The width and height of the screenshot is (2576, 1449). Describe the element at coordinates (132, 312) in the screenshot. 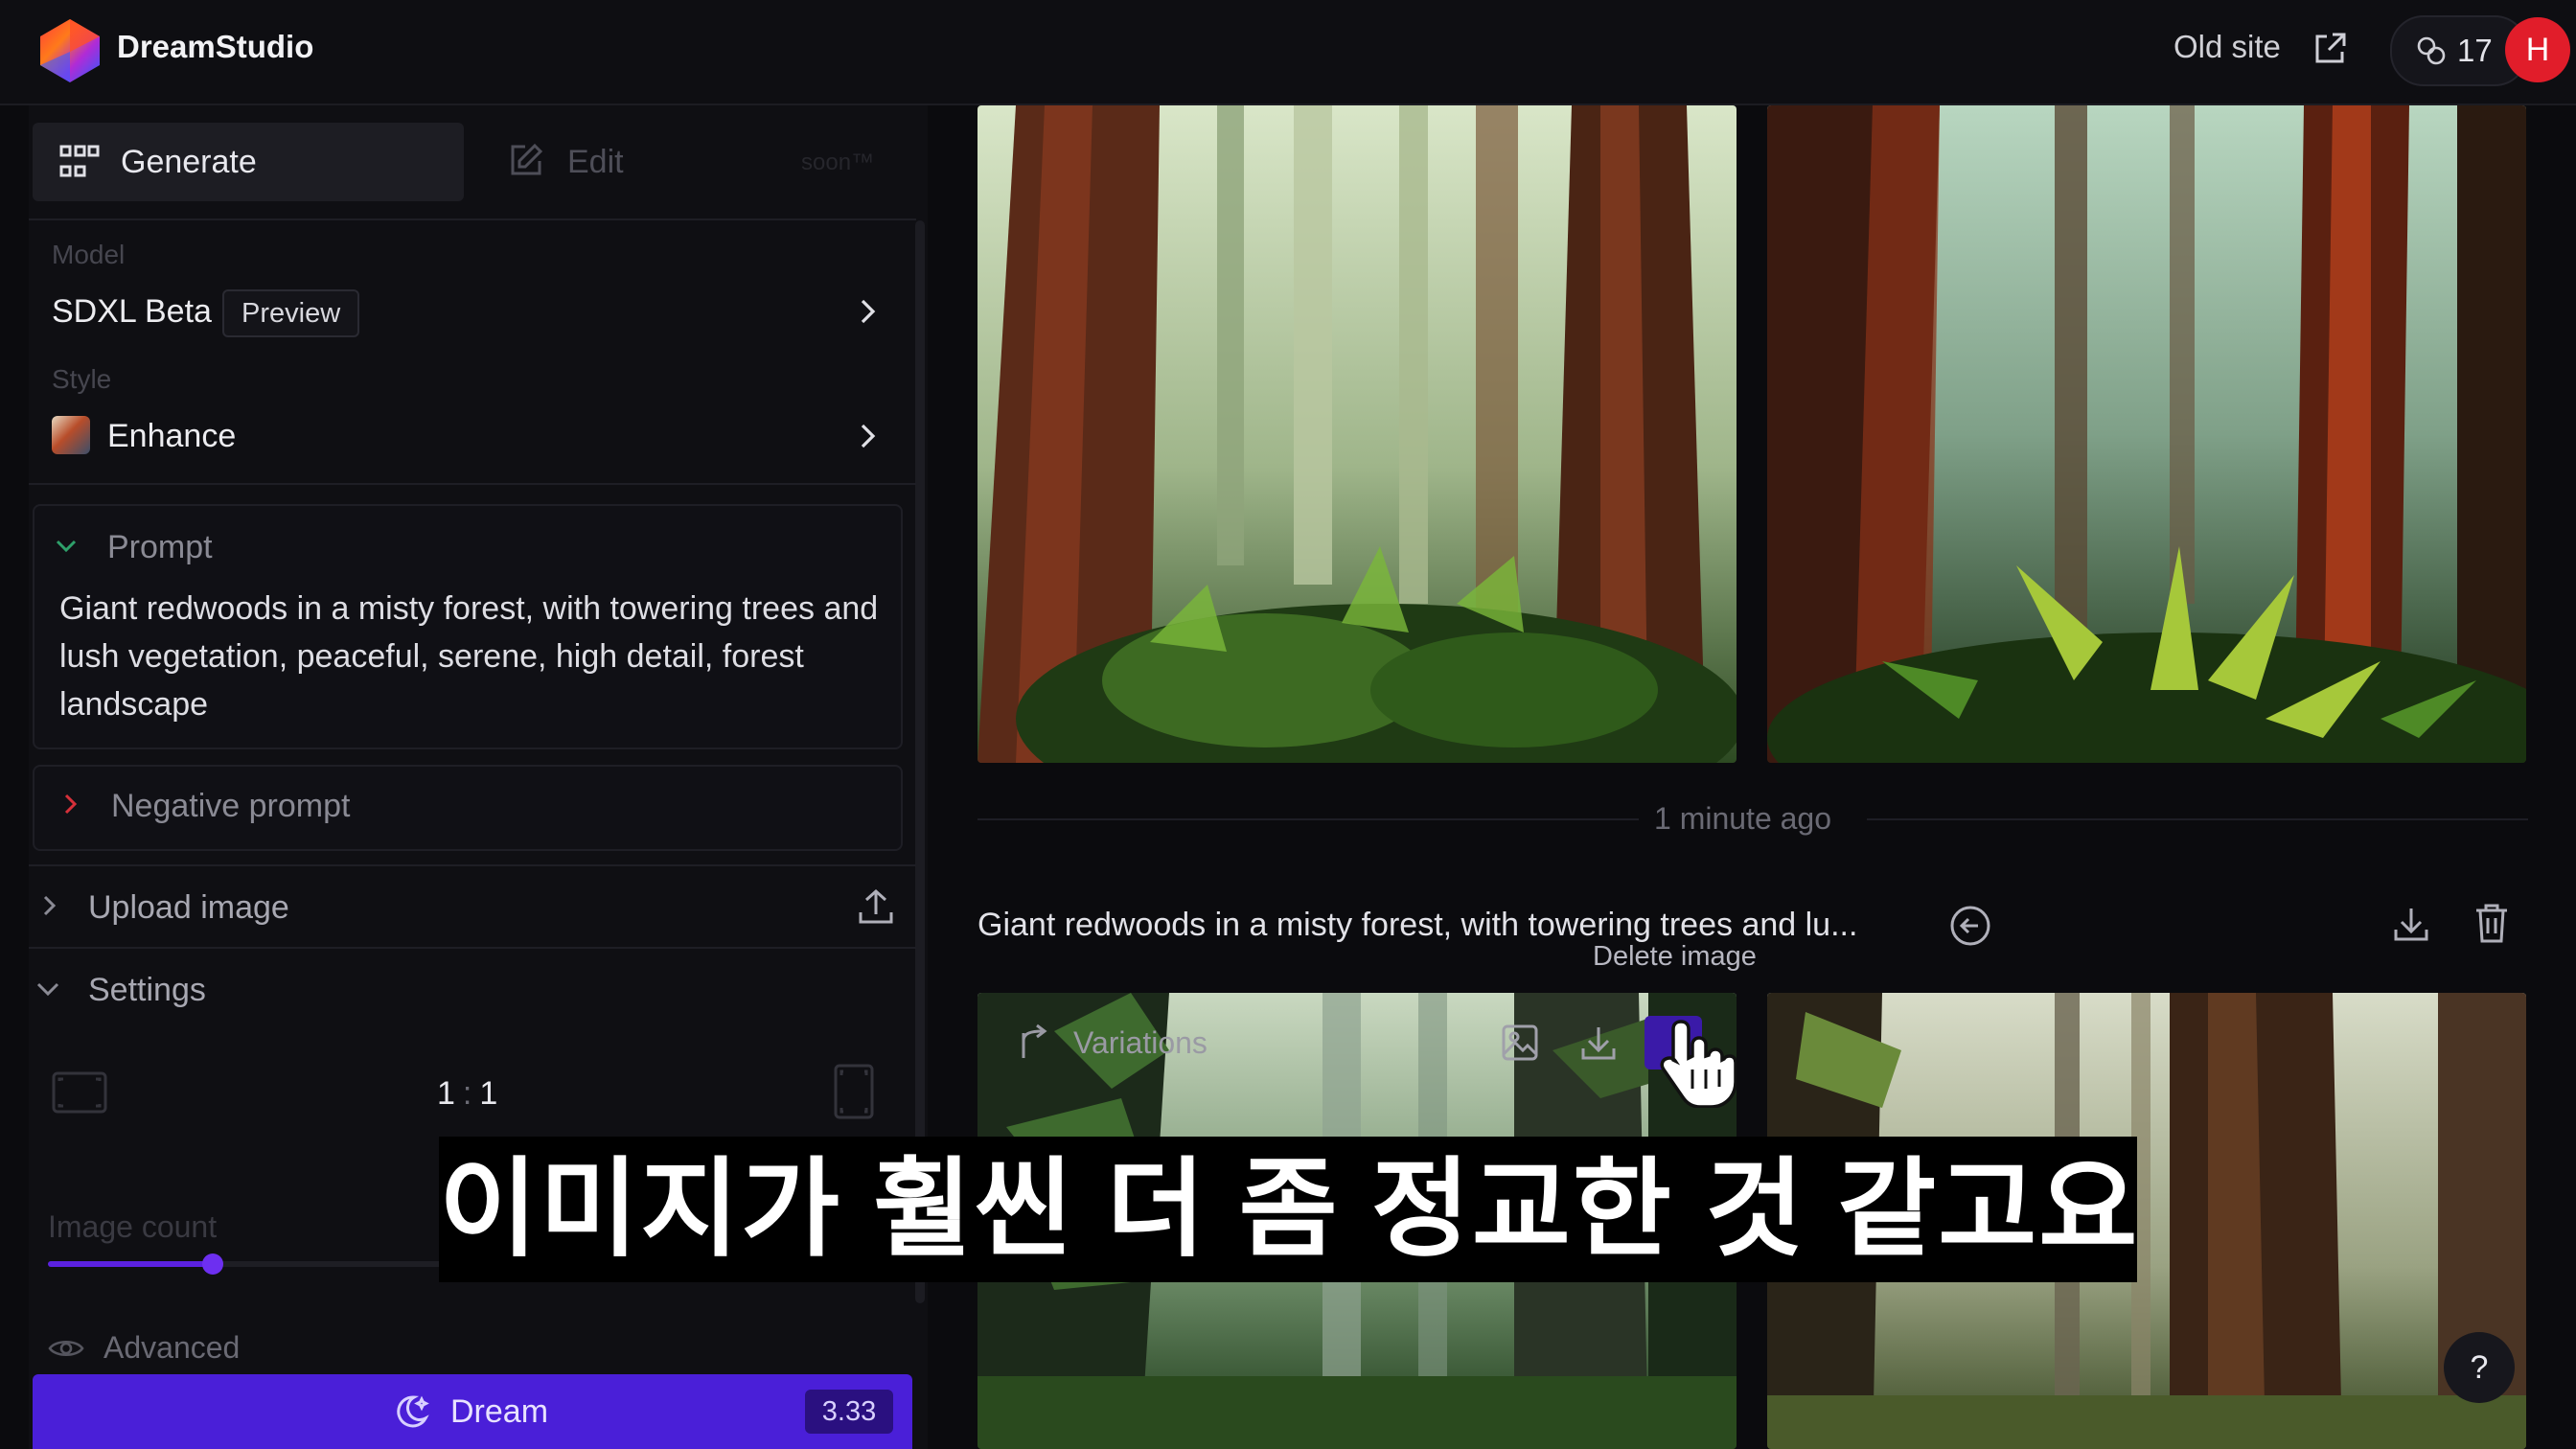

I see `model-value: SDXL Beta` at that location.